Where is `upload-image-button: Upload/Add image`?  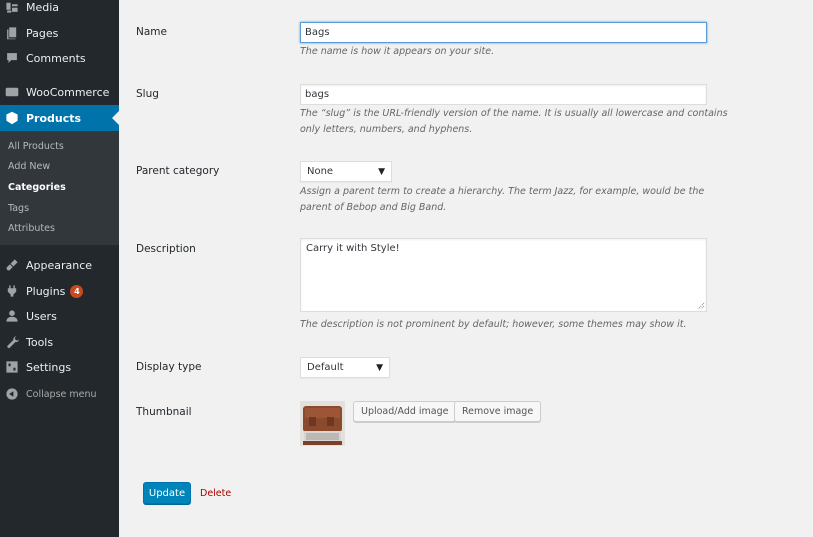
upload-image-button: Upload/Add image is located at coordinates (405, 411).